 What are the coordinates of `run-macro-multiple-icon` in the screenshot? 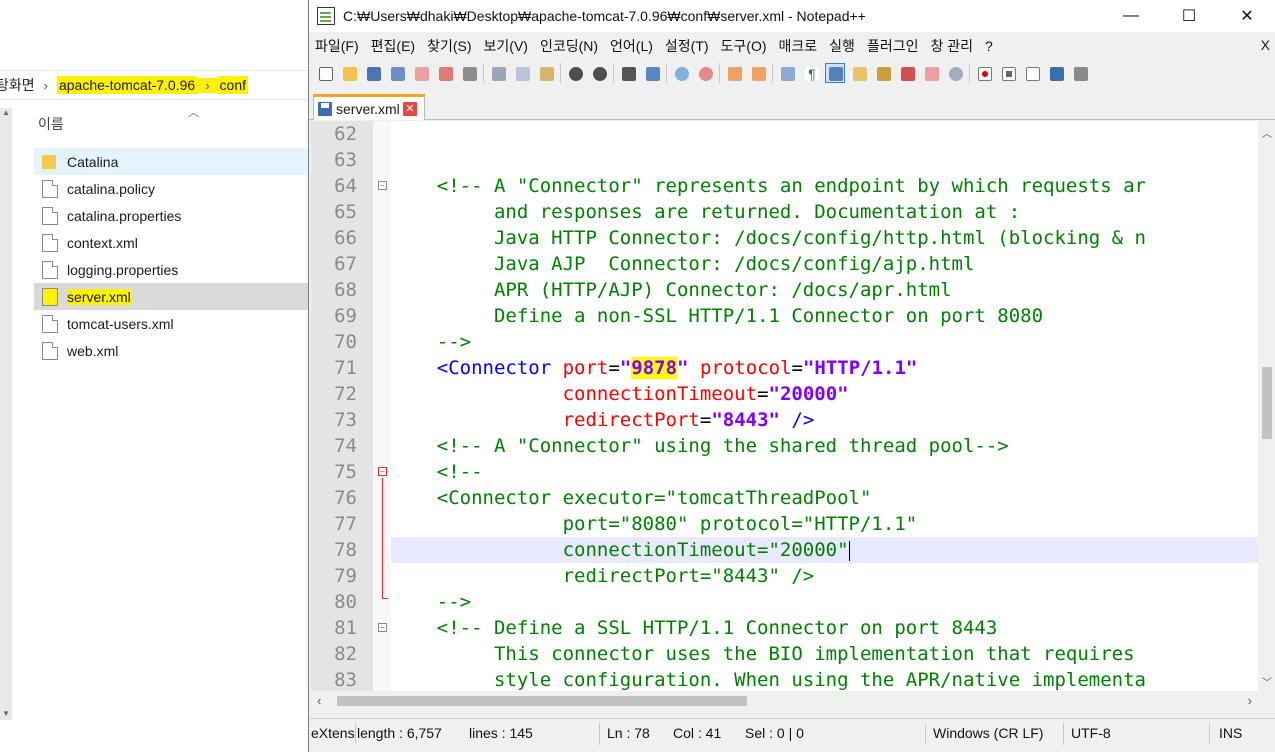 It's located at (1056, 73).